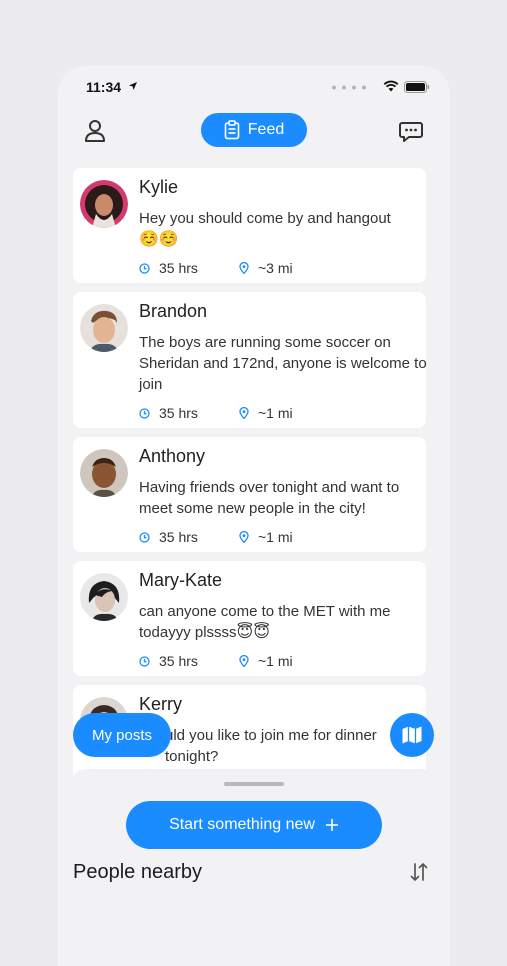  What do you see at coordinates (172, 456) in the screenshot?
I see `post-author: Anthony` at bounding box center [172, 456].